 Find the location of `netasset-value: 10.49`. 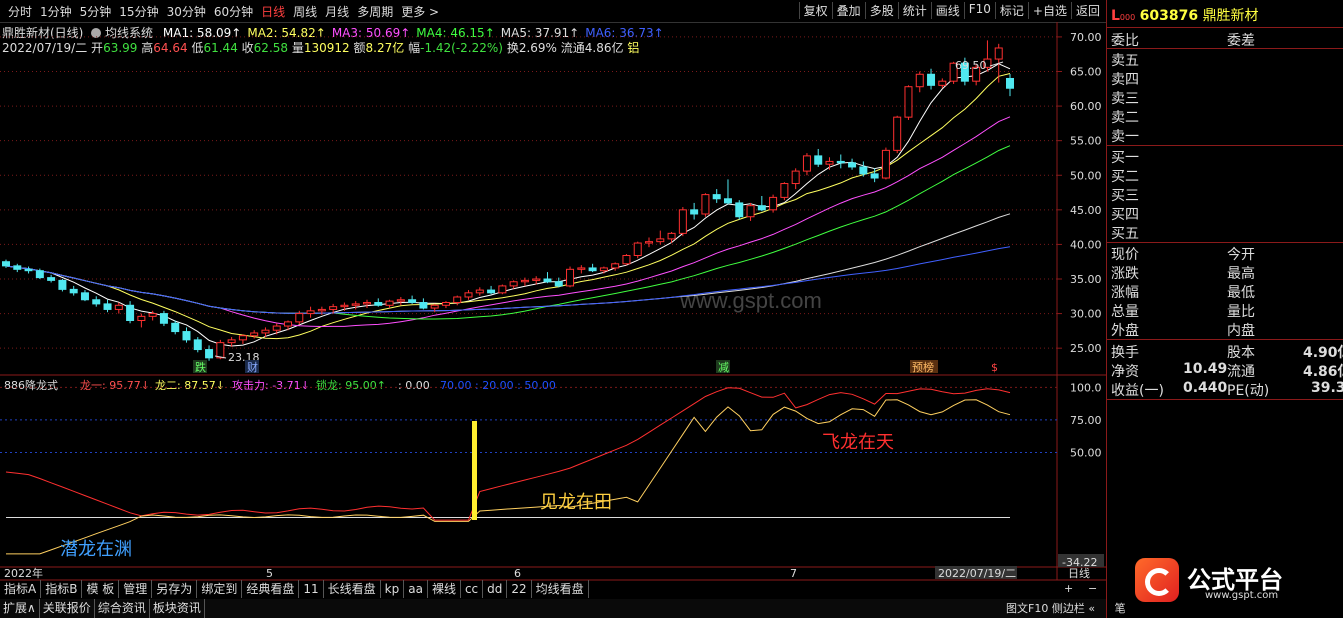

netasset-value: 10.49 is located at coordinates (1205, 369).